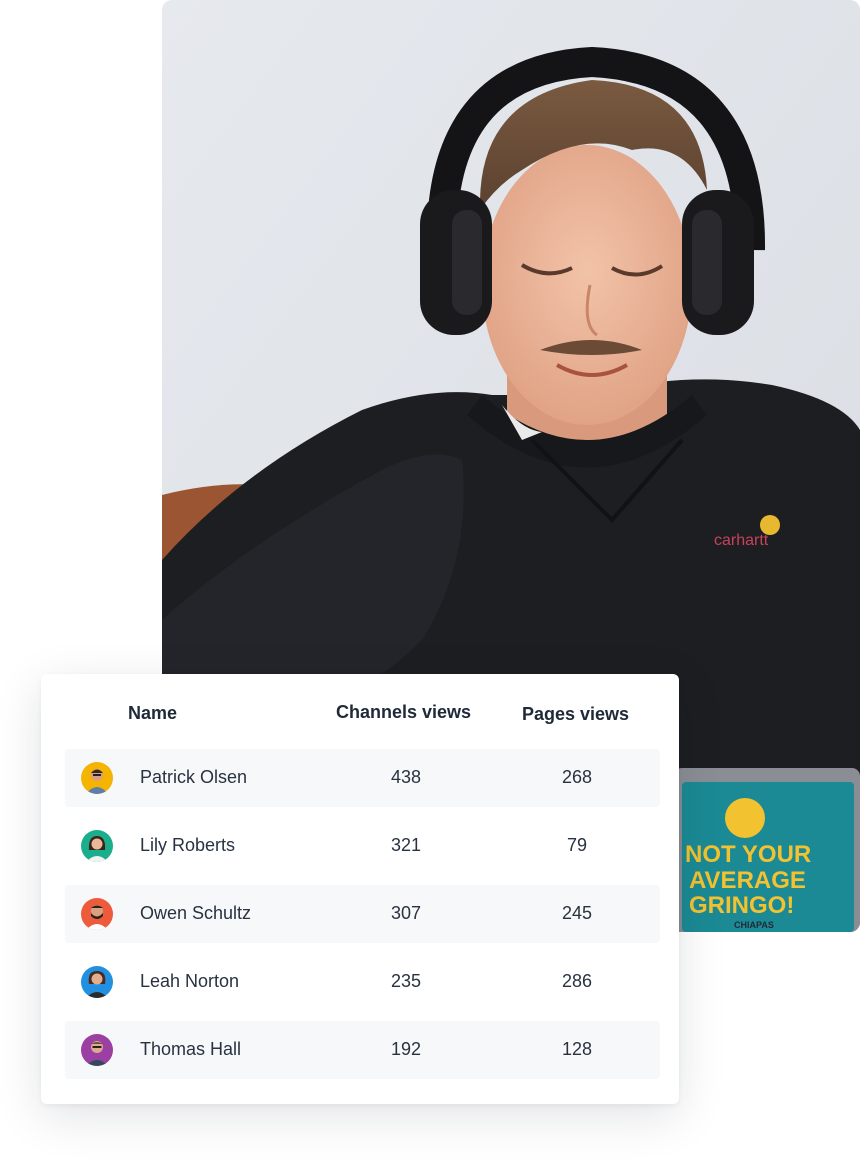 The image size is (860, 1164). Describe the element at coordinates (577, 777) in the screenshot. I see `row-pages-views: 268` at that location.